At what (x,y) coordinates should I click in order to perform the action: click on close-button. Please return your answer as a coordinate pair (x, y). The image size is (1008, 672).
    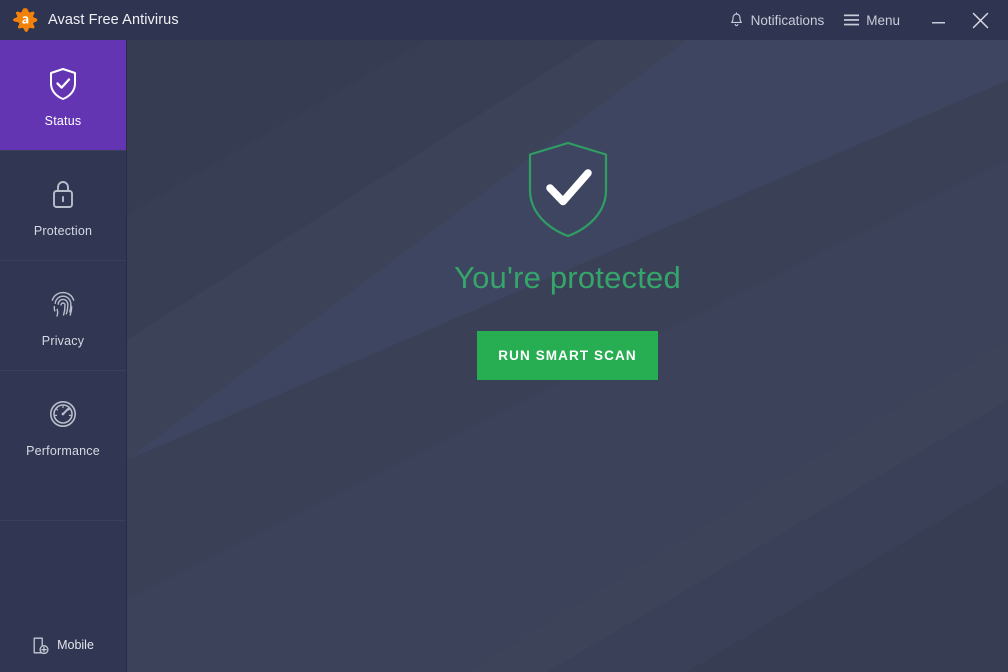
    Looking at the image, I should click on (980, 20).